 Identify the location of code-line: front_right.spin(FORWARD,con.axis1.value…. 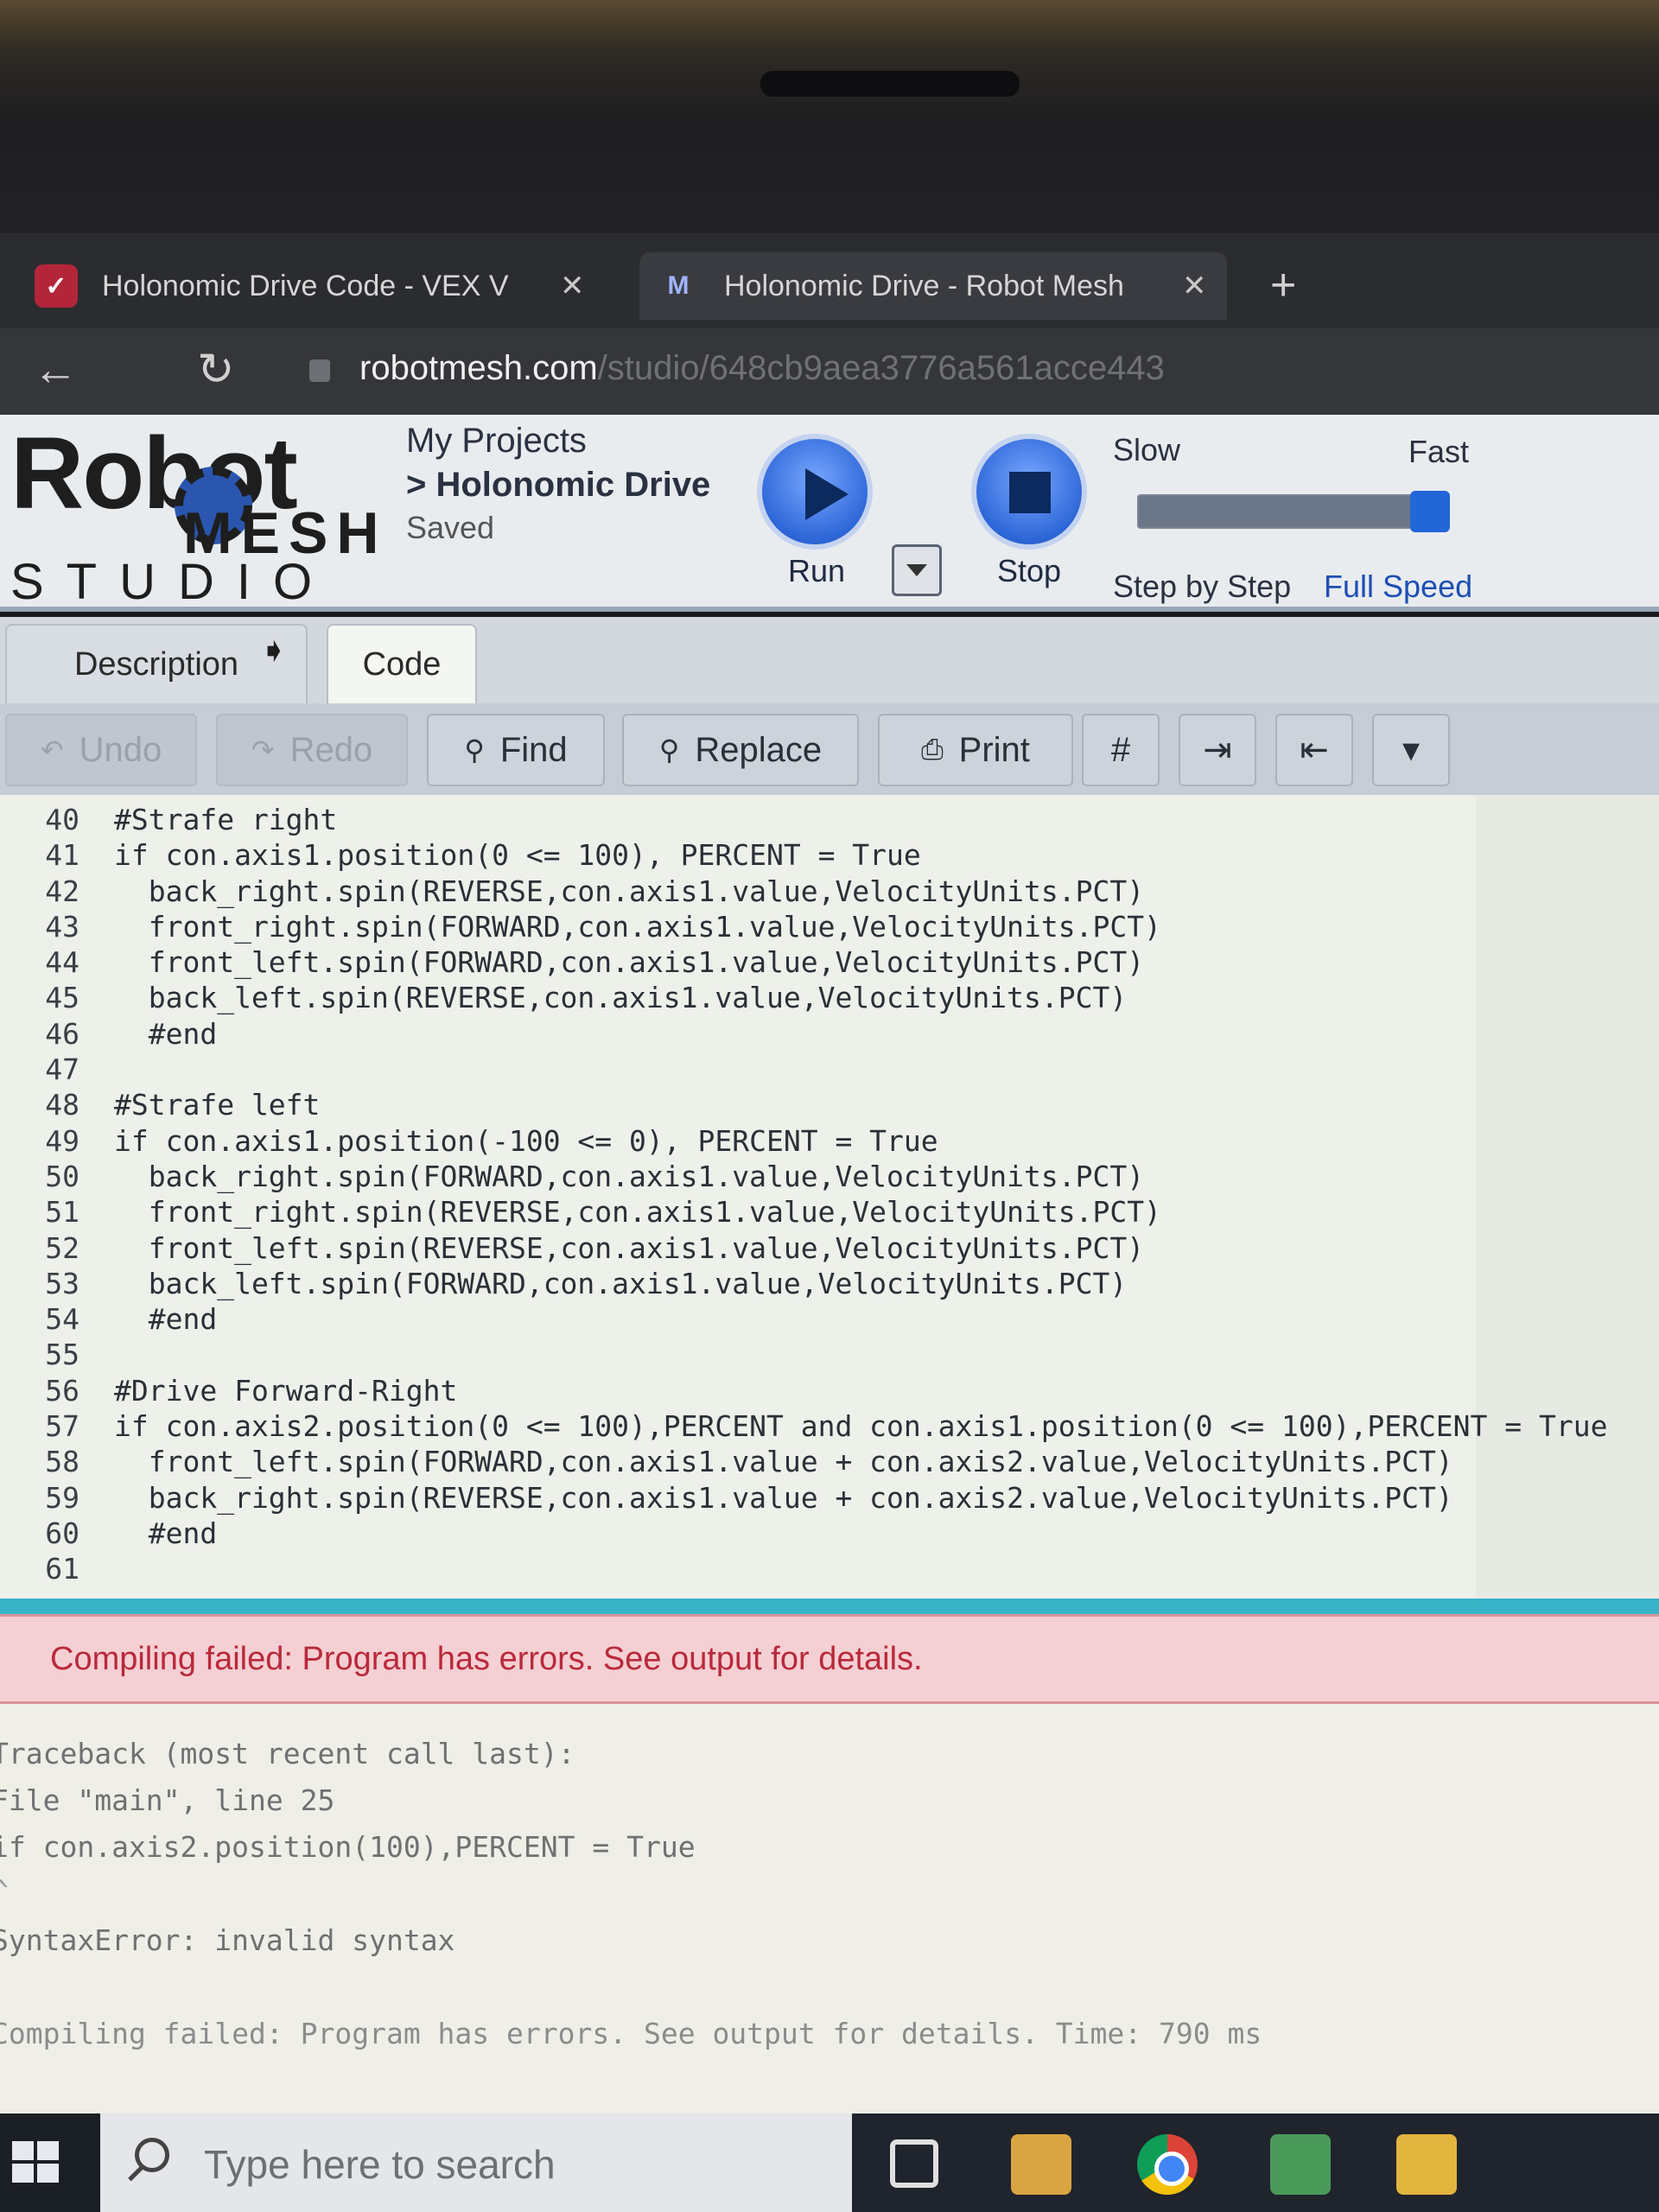
(883, 926).